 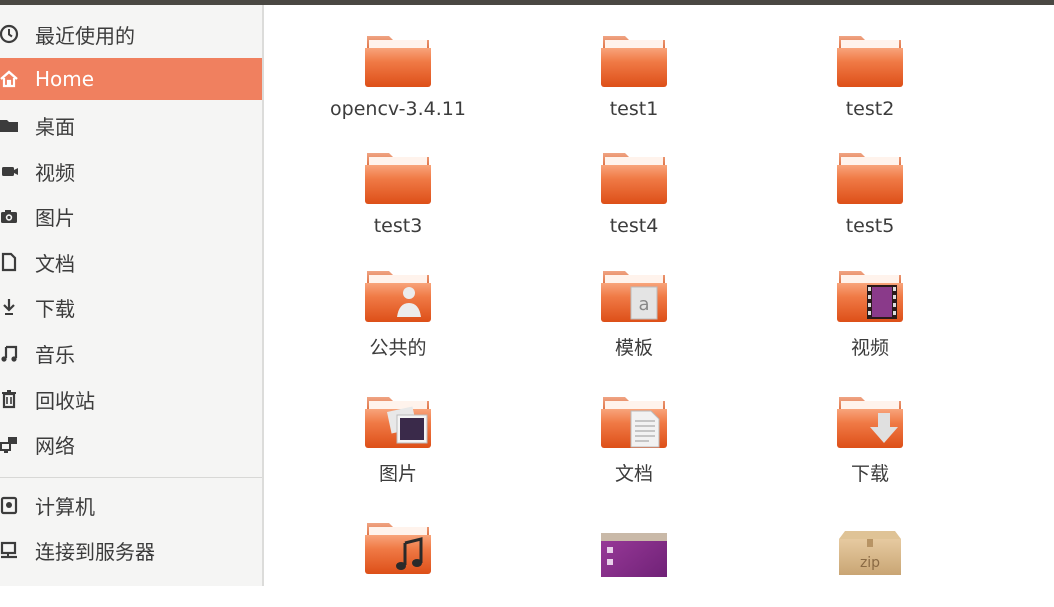 What do you see at coordinates (634, 226) in the screenshot?
I see `file-name: test4` at bounding box center [634, 226].